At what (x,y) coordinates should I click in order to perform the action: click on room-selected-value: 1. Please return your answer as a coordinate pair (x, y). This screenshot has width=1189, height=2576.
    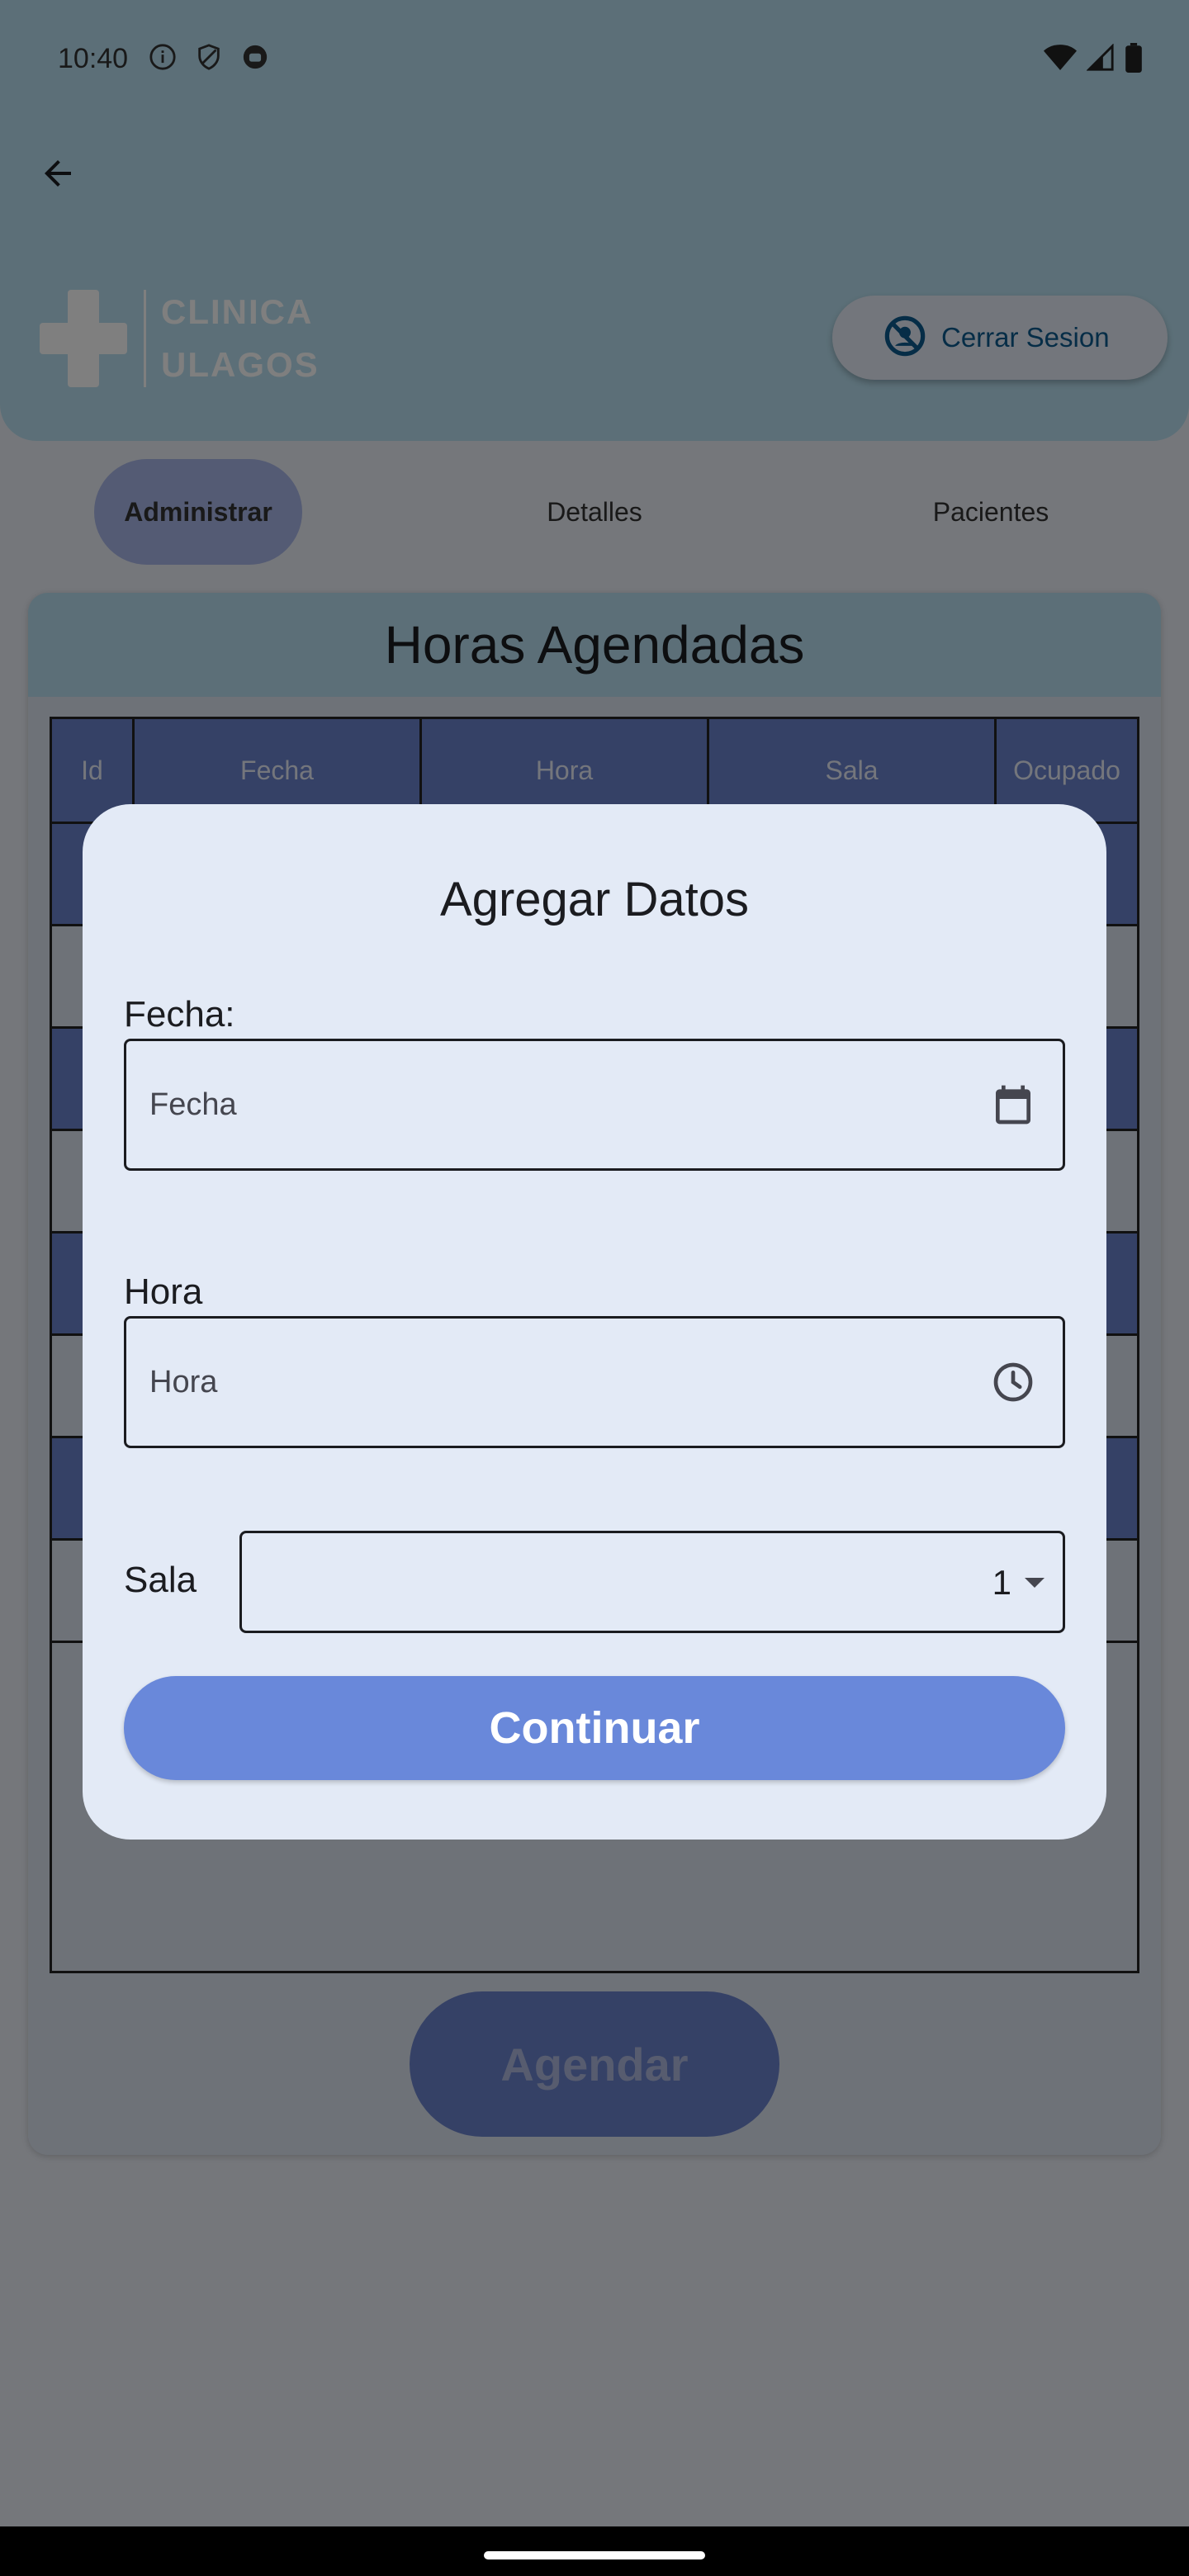
    Looking at the image, I should click on (1001, 1582).